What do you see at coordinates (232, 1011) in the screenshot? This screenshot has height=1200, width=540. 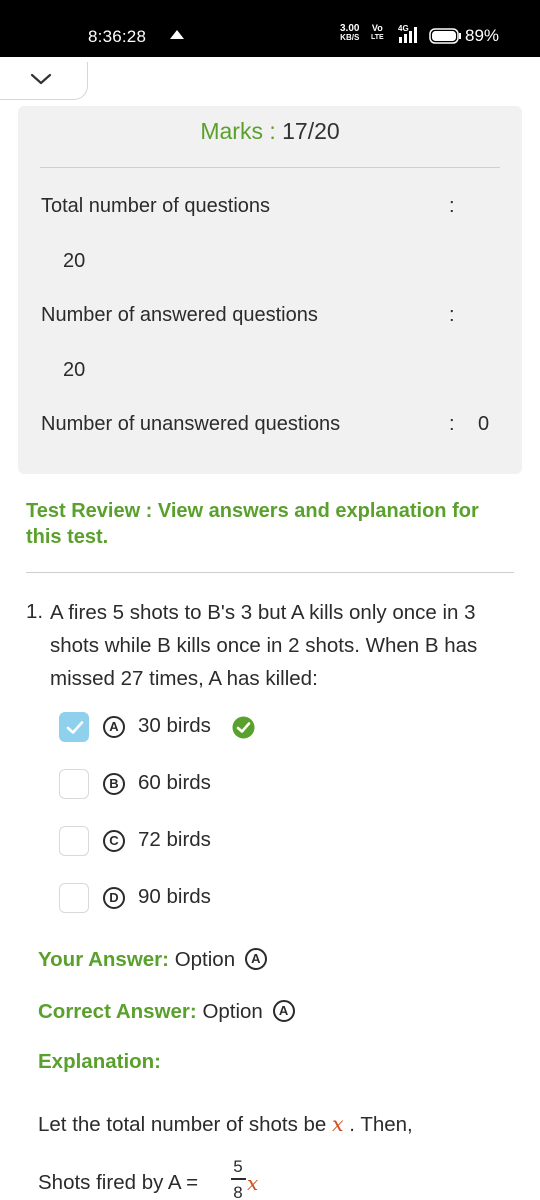 I see `correct-answer-text: Option` at bounding box center [232, 1011].